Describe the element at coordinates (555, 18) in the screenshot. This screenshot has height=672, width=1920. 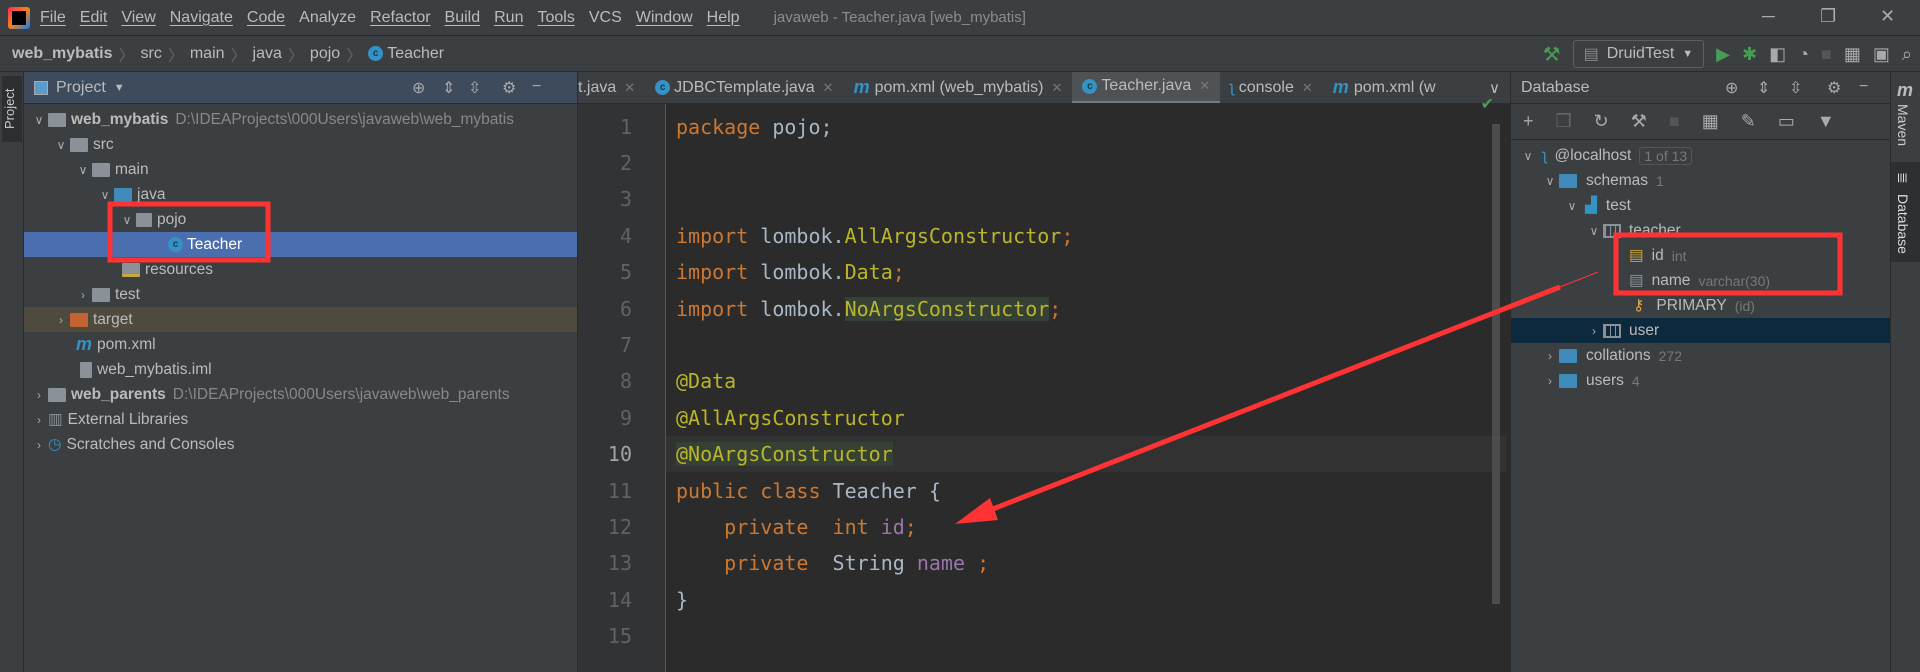
I see `menu-tools: Tools` at that location.